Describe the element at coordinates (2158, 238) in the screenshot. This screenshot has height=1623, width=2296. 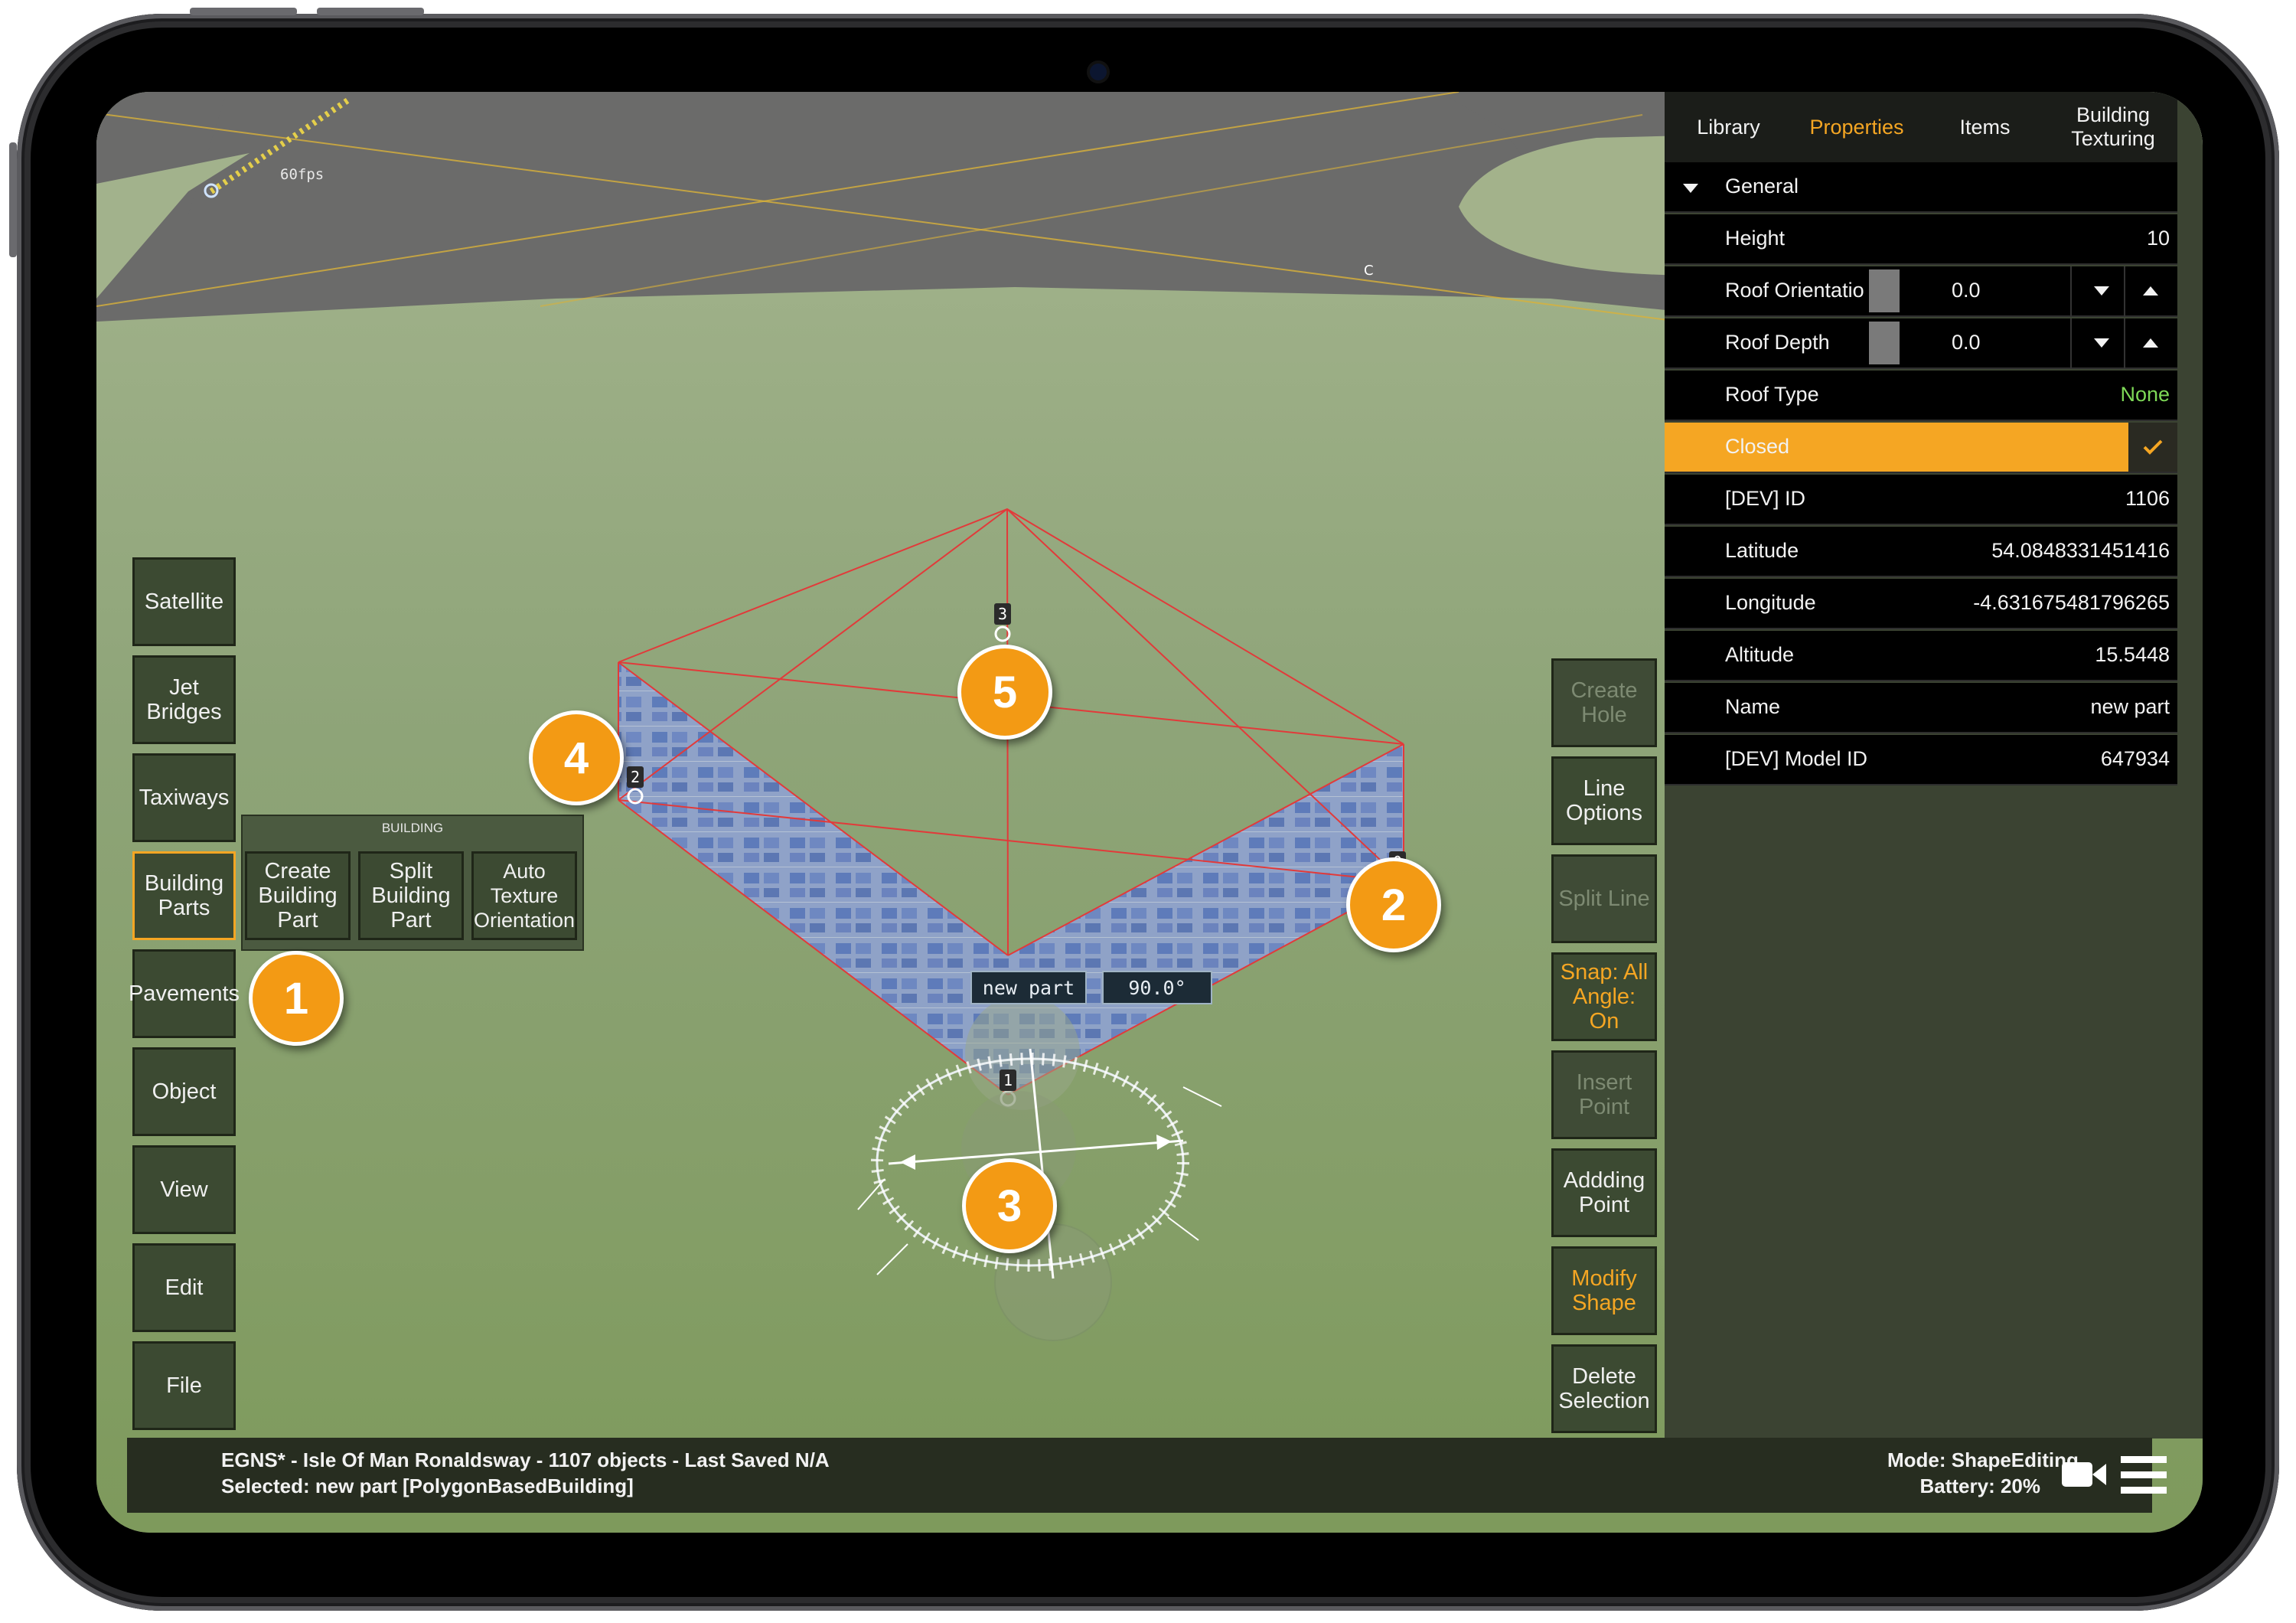
I see `height-value: 10` at that location.